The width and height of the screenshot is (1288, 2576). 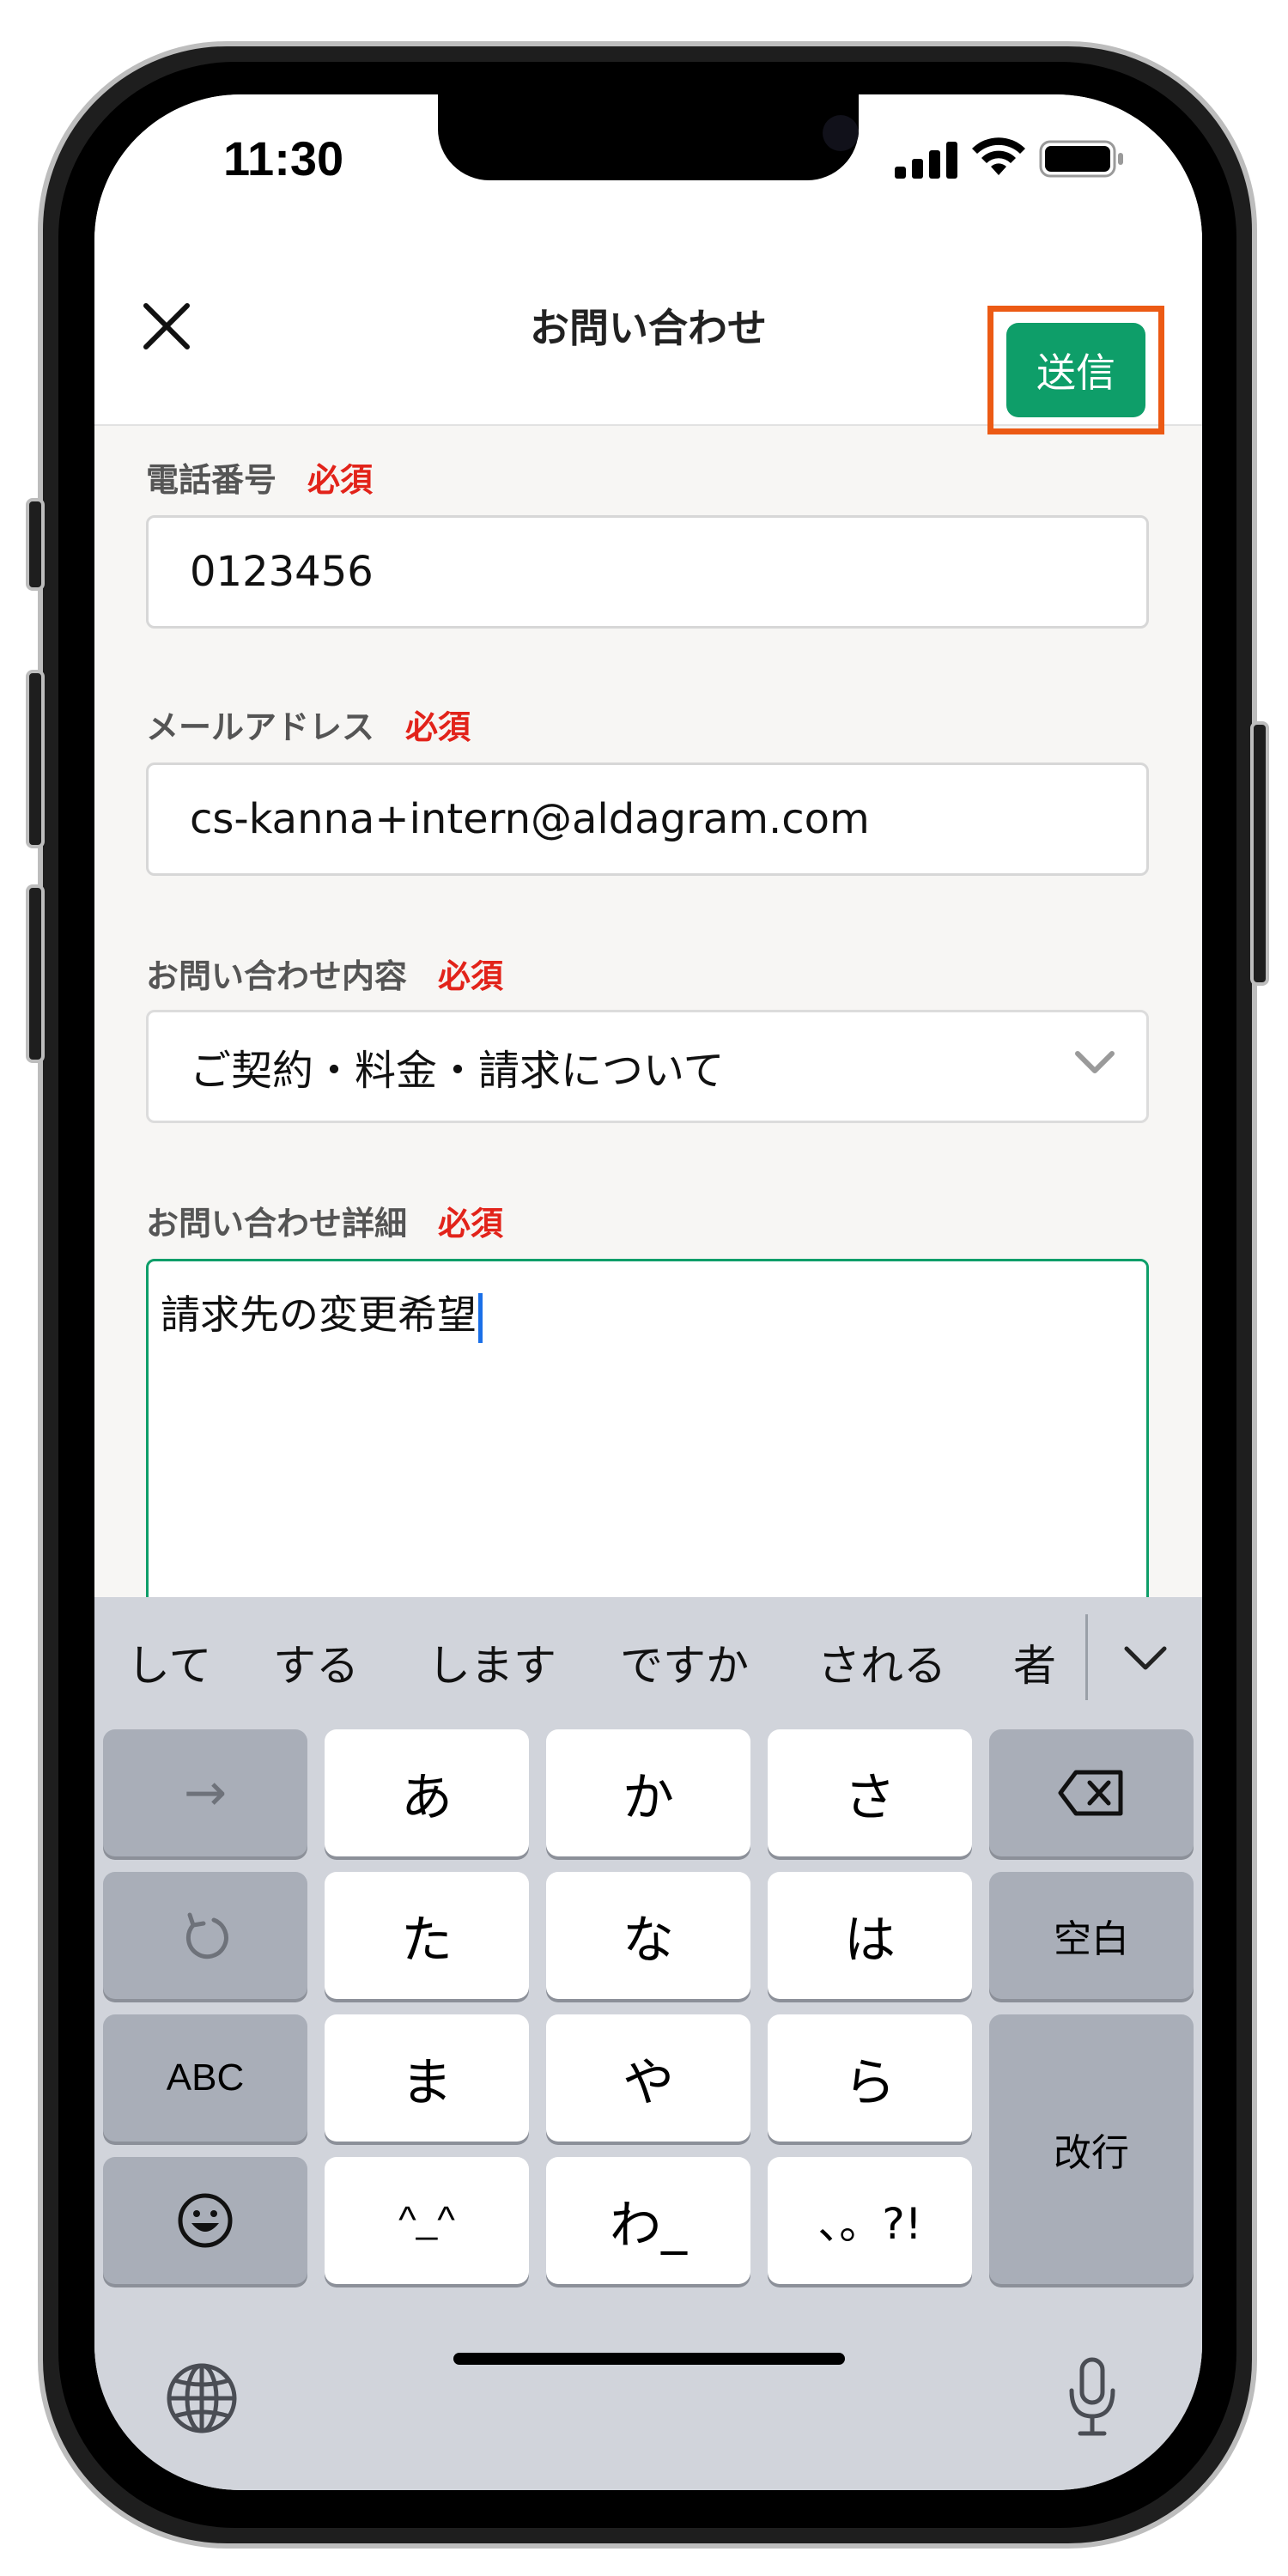 What do you see at coordinates (1091, 2153) in the screenshot?
I see `enter-key-label: 改行` at bounding box center [1091, 2153].